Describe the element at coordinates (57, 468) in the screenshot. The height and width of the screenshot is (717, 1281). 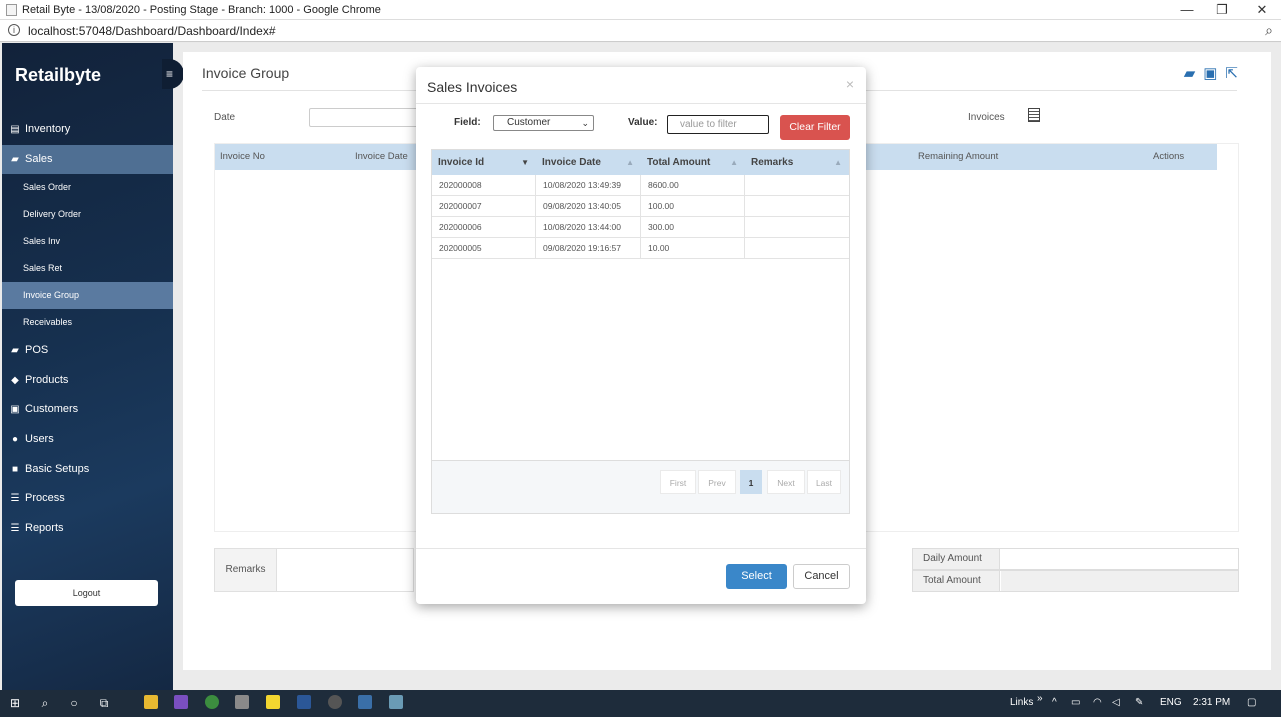
I see `sidebar-item-label: Basic Setups` at that location.